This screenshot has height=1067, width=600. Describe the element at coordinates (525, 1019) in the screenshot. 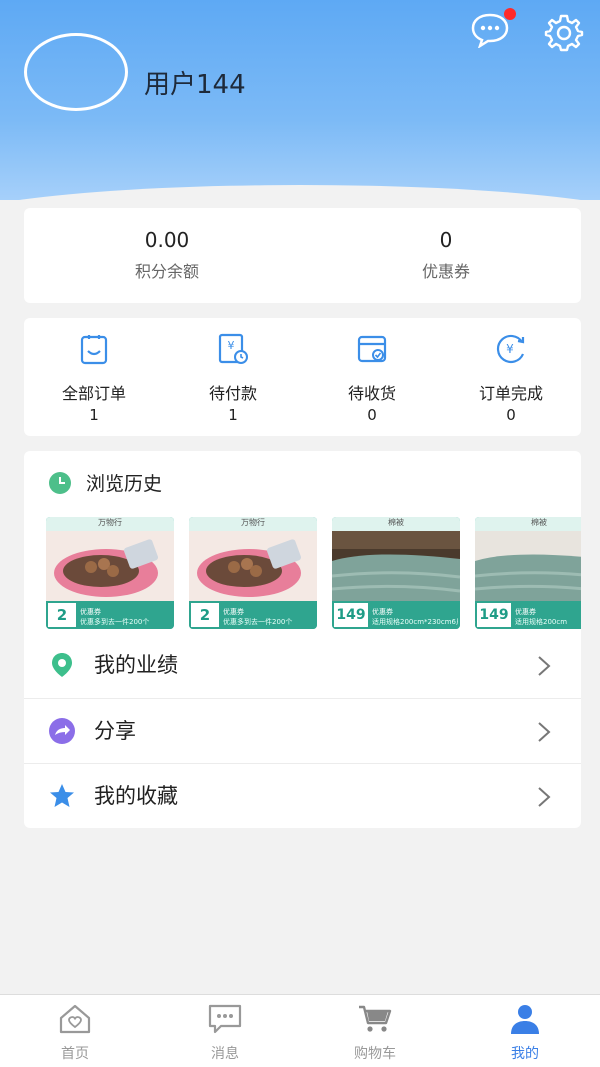

I see `user-icon` at that location.